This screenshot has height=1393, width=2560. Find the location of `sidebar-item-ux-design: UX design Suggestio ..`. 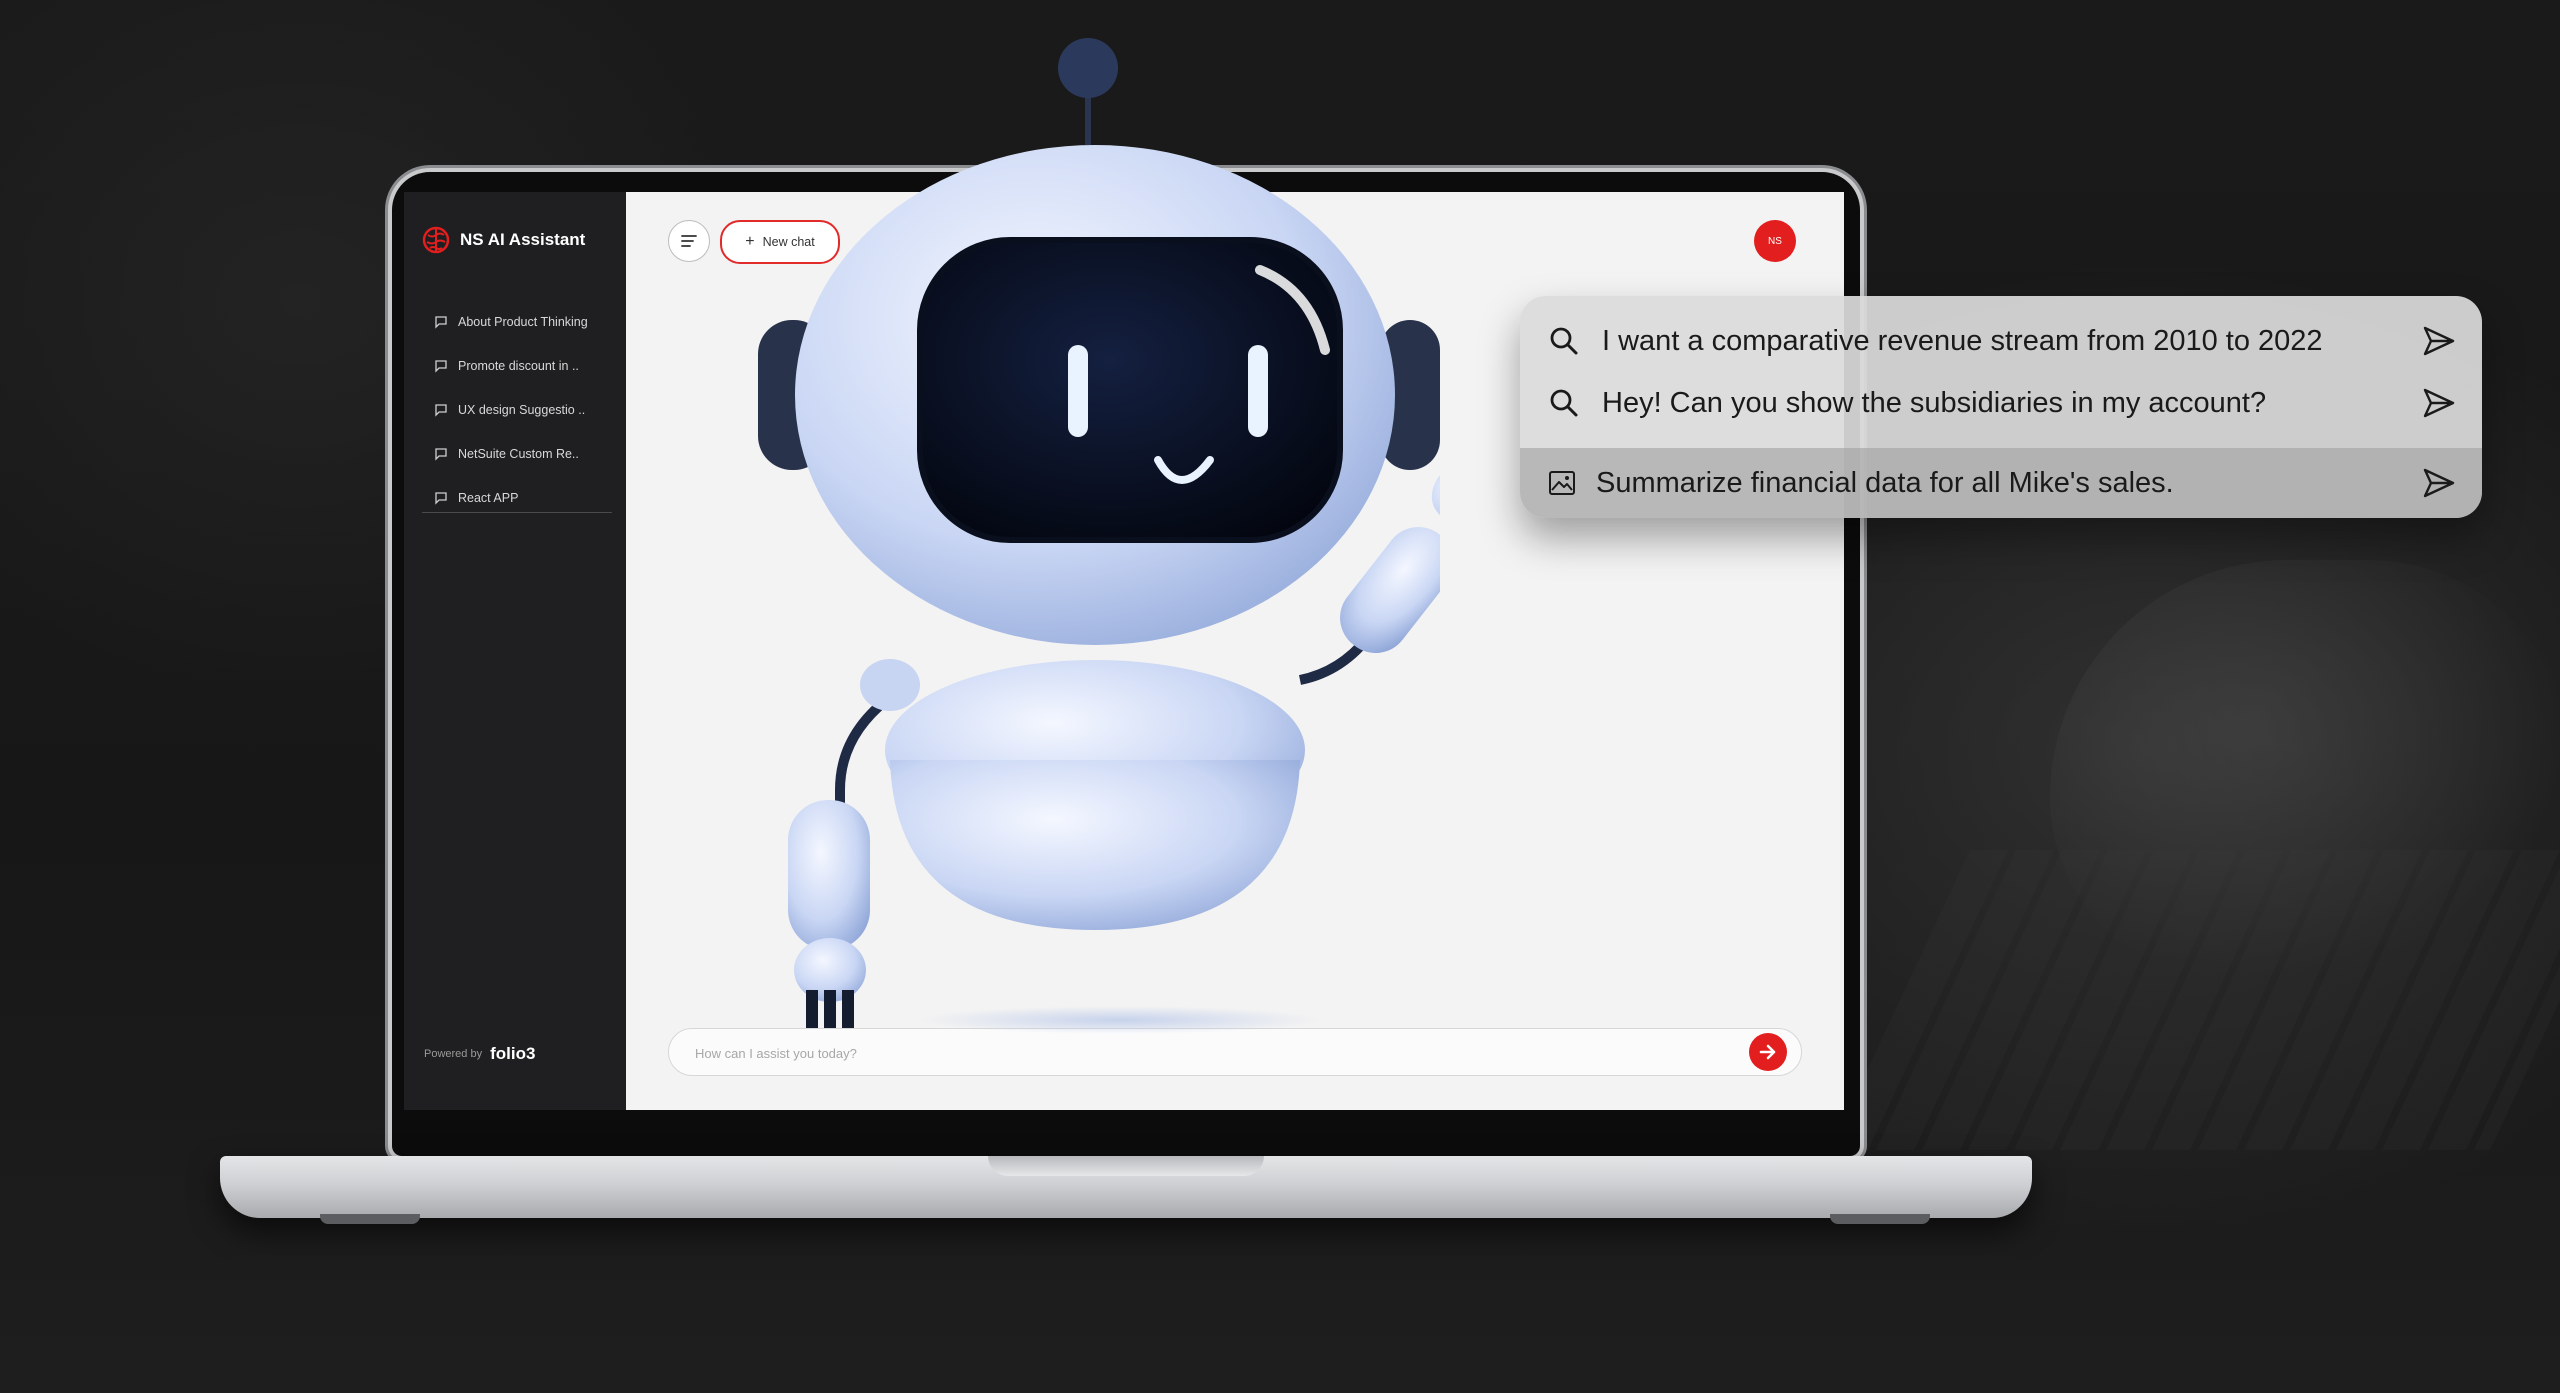

sidebar-item-ux-design: UX design Suggestio .. is located at coordinates (524, 410).